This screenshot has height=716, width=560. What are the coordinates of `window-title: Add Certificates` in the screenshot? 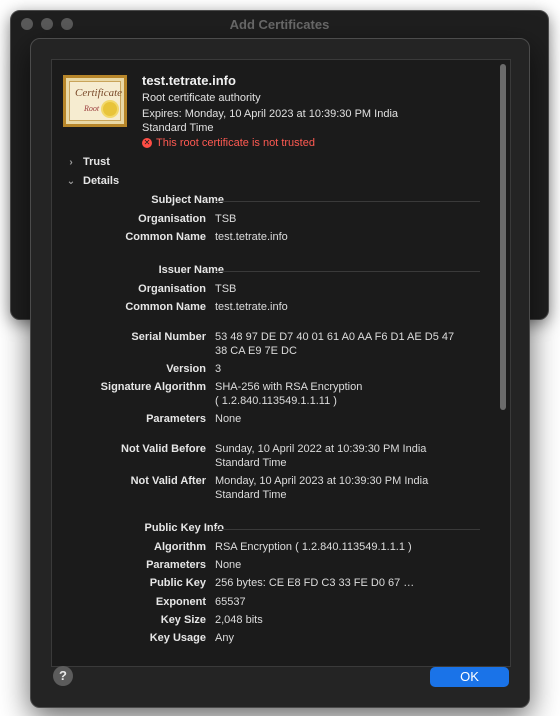 It's located at (279, 24).